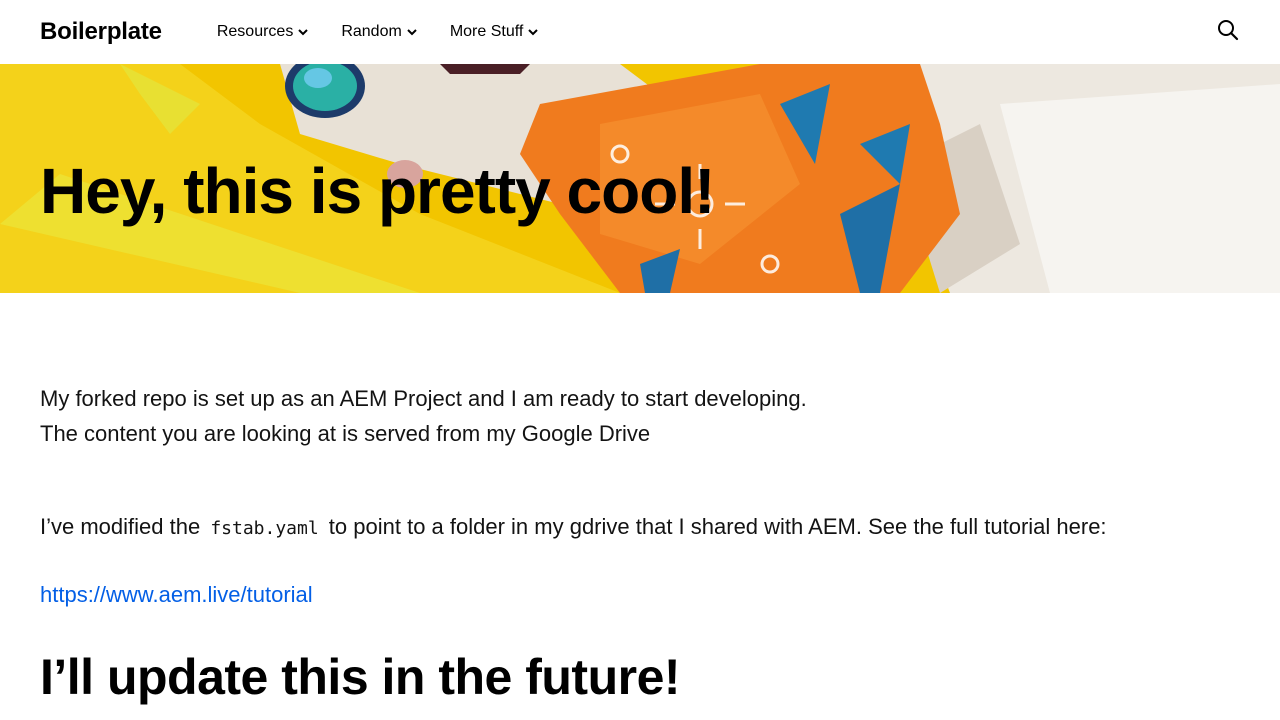  I want to click on site-header: Boilerplate Resources Random More Stuff, so click(640, 32).